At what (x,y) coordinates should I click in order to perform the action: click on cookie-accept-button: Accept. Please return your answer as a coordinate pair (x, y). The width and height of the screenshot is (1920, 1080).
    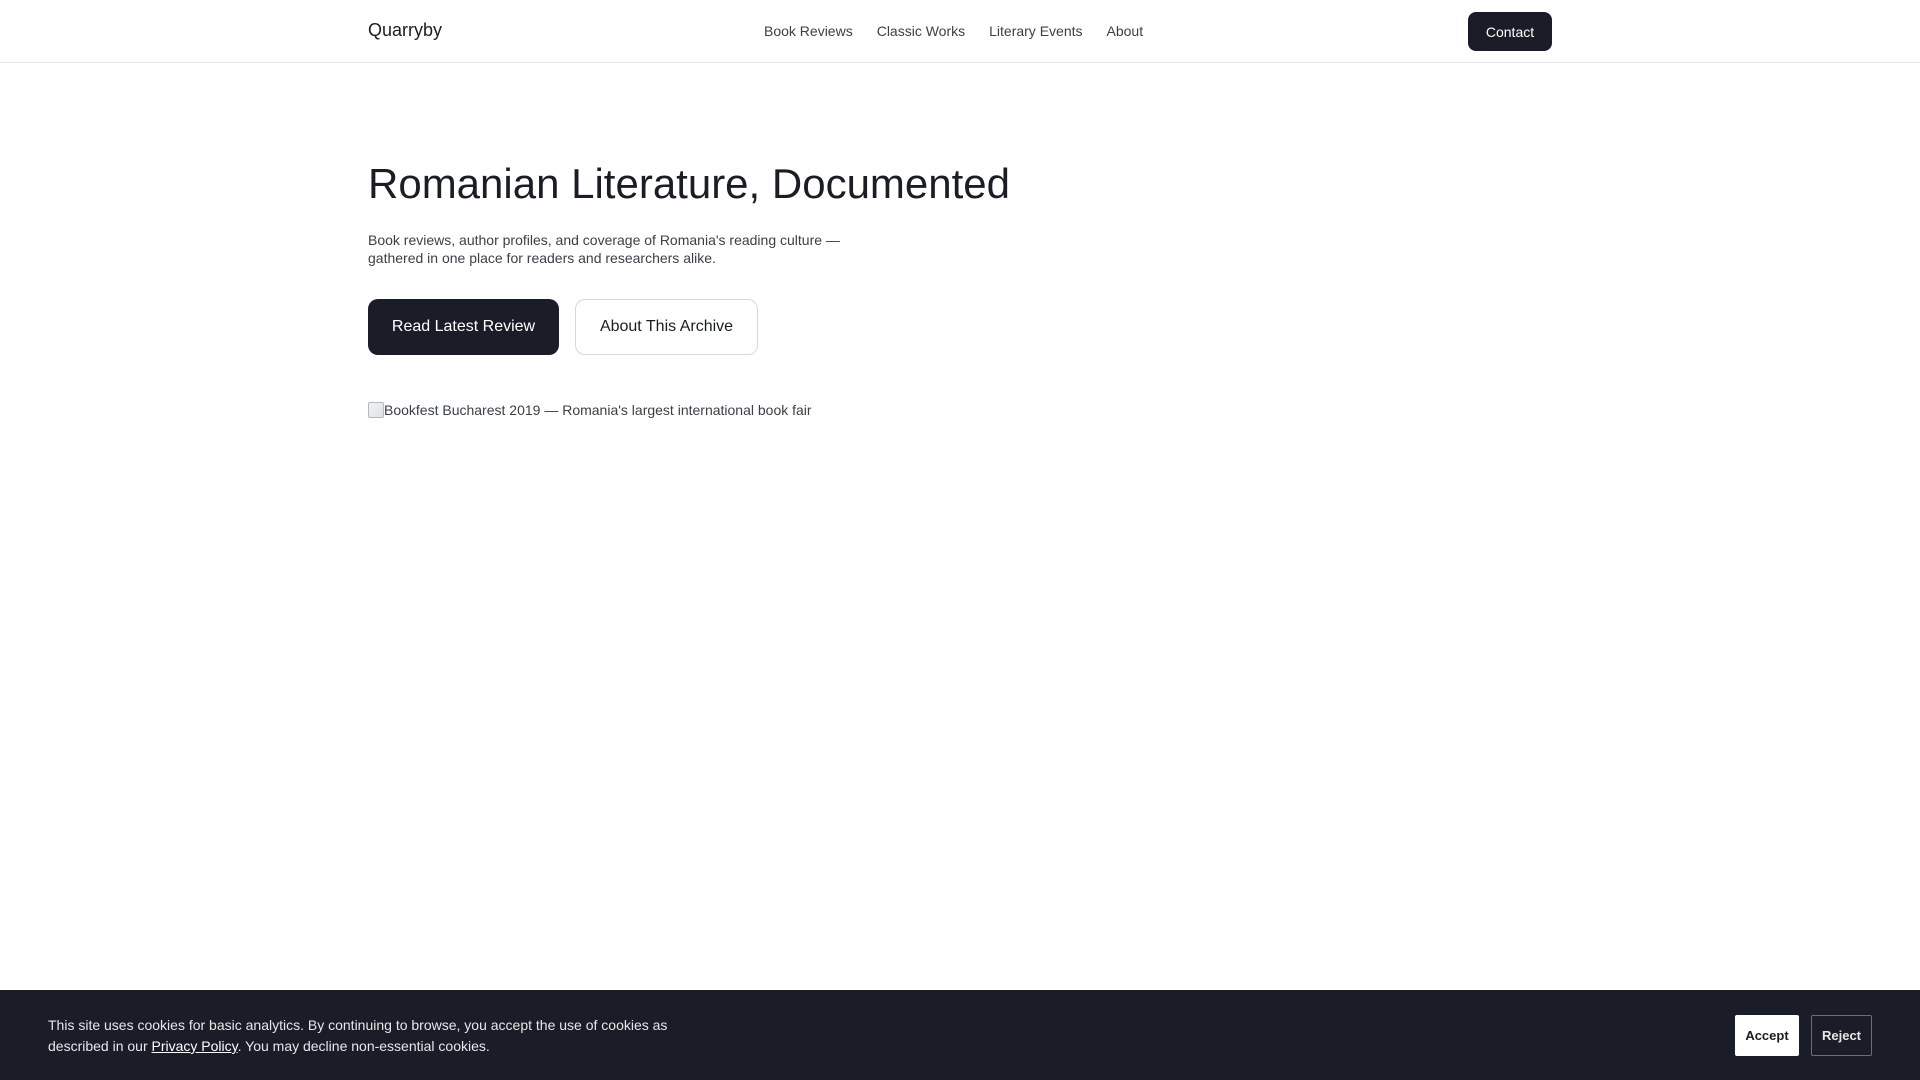
    Looking at the image, I should click on (1767, 1035).